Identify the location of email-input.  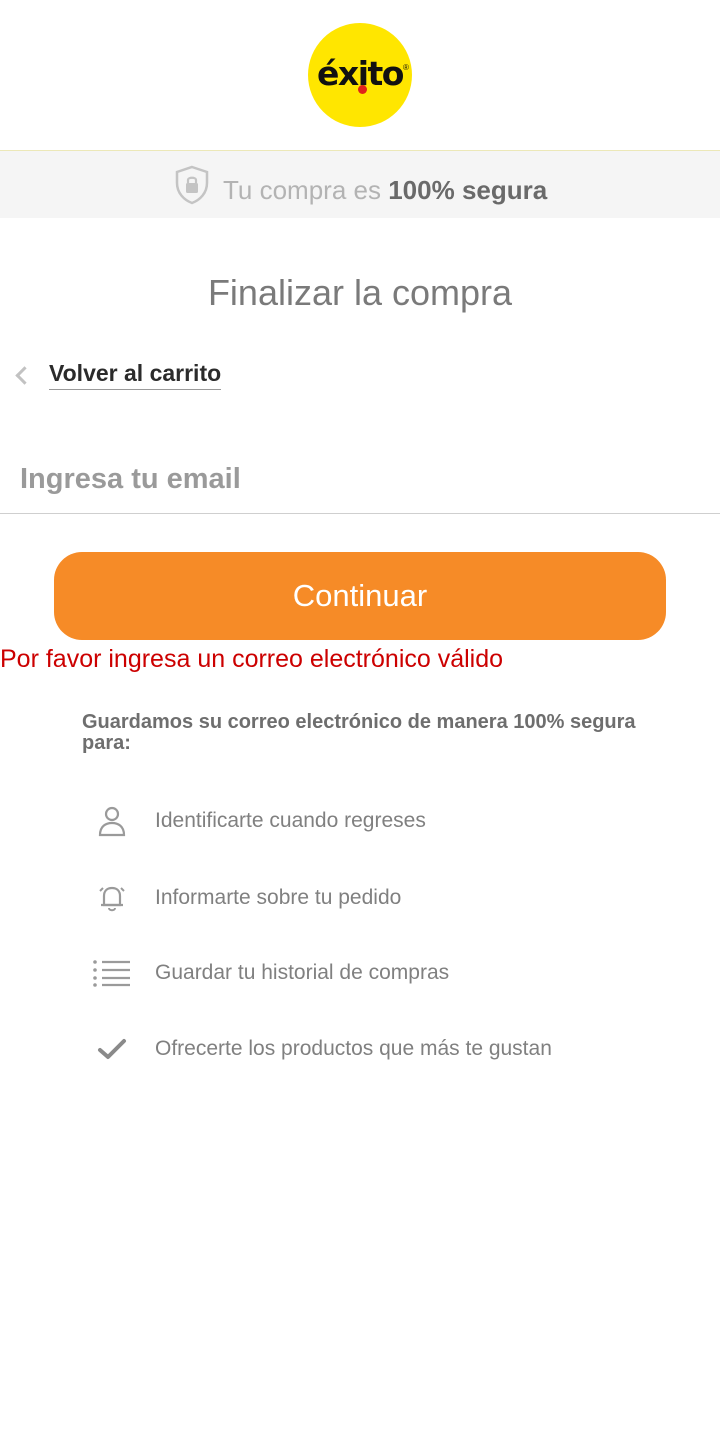
(360, 479).